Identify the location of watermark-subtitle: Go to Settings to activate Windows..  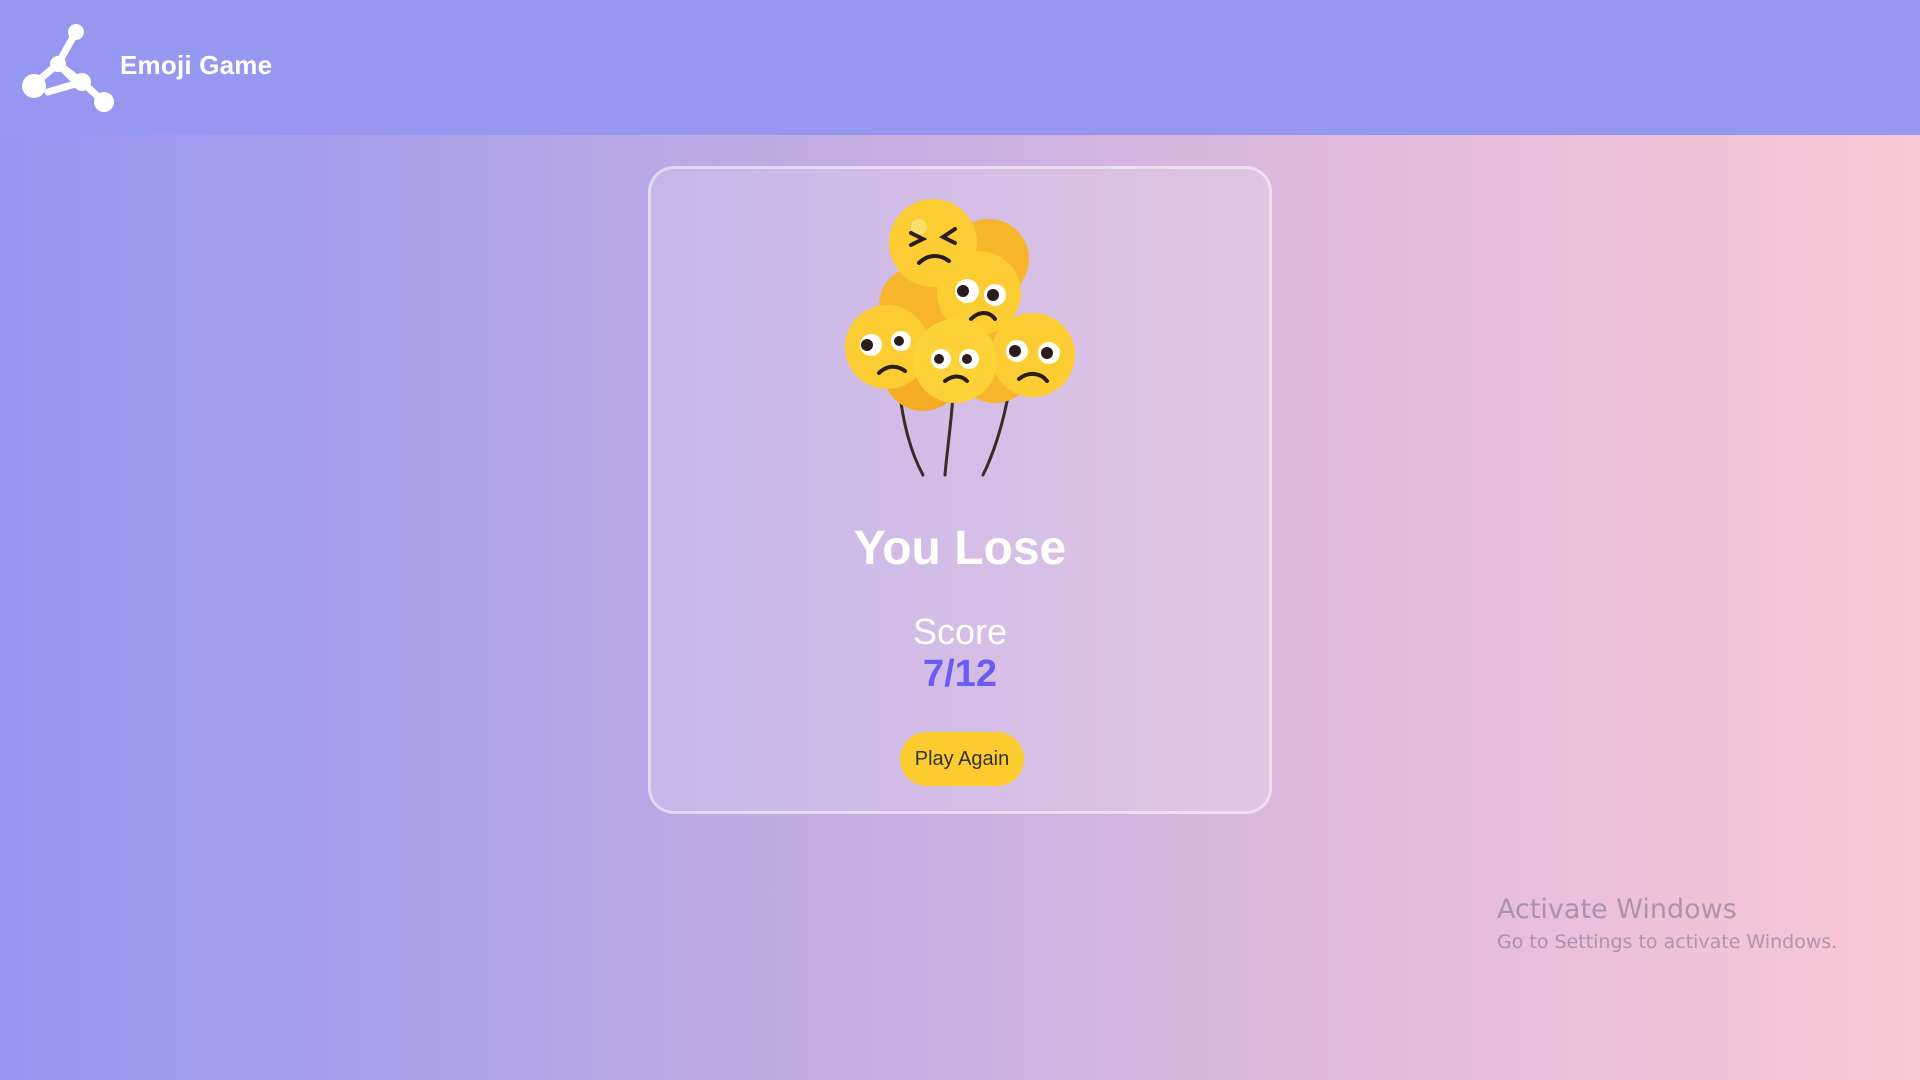
(1667, 942).